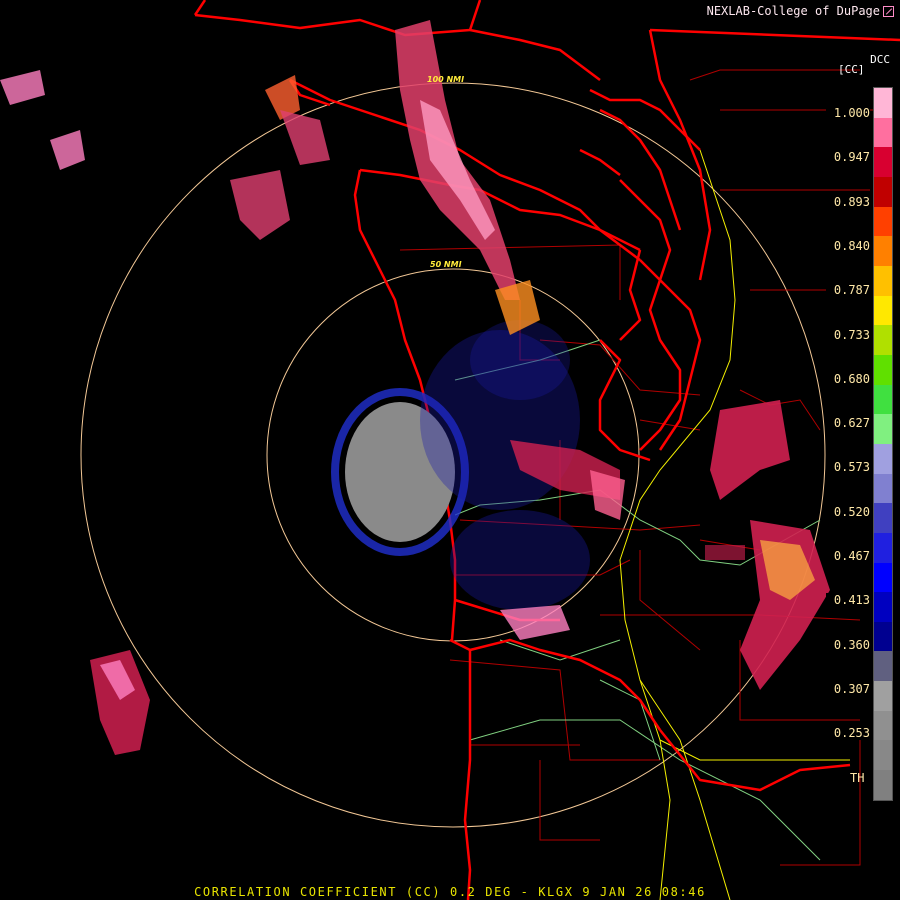  What do you see at coordinates (848, 334) in the screenshot?
I see `legend-tick-label: 0.733` at bounding box center [848, 334].